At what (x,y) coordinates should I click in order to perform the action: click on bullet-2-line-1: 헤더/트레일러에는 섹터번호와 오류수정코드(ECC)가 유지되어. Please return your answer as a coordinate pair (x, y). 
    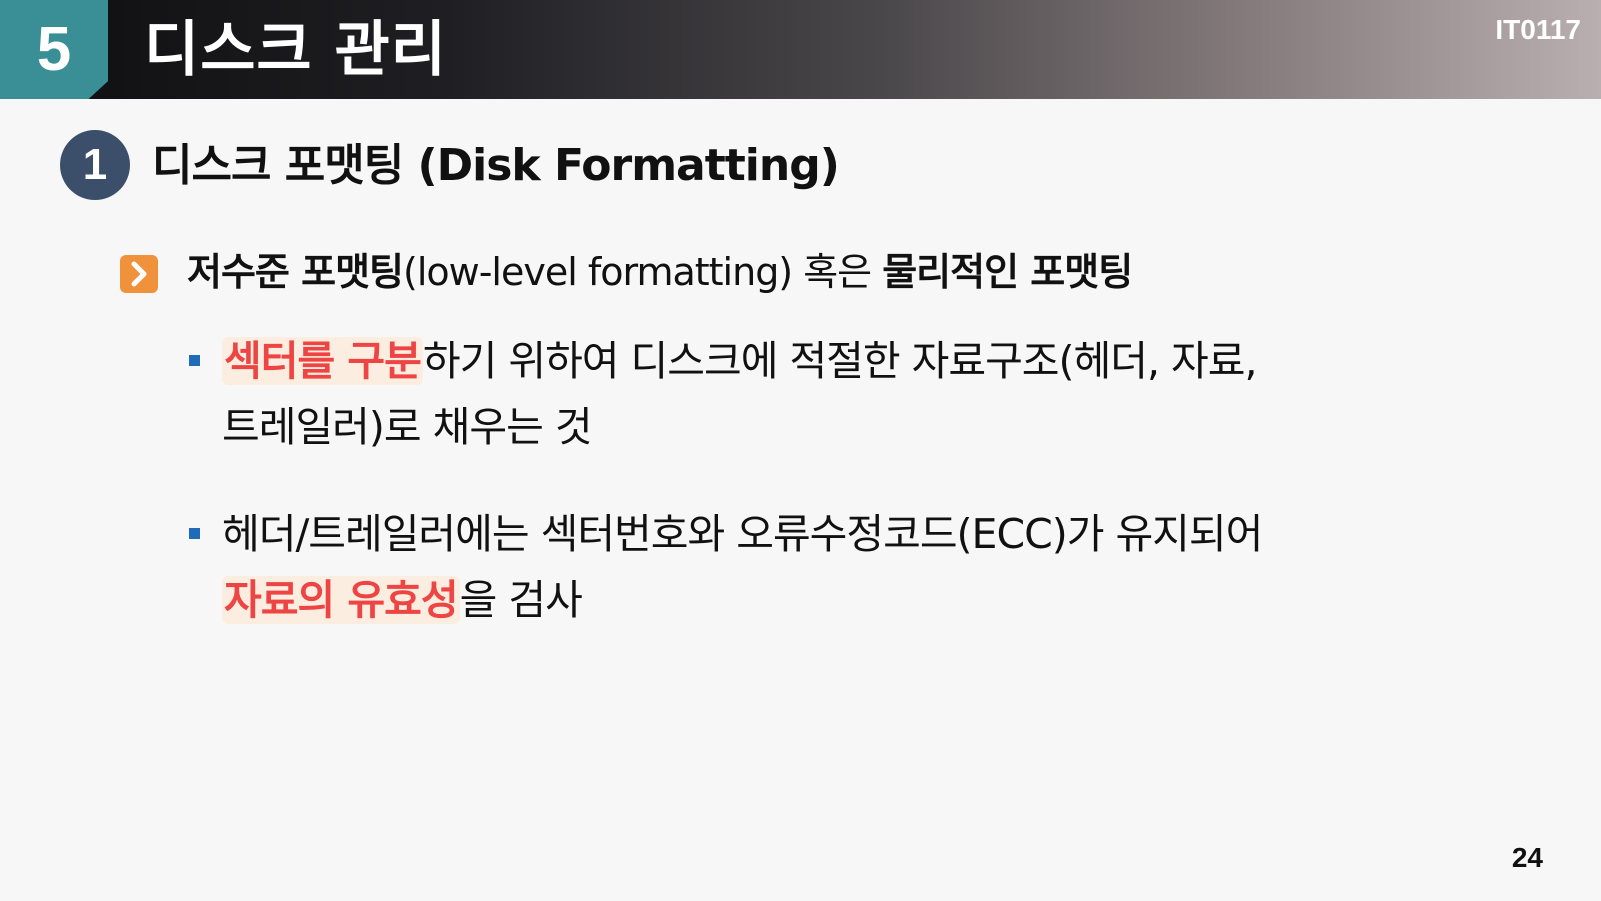
    Looking at the image, I should click on (742, 534).